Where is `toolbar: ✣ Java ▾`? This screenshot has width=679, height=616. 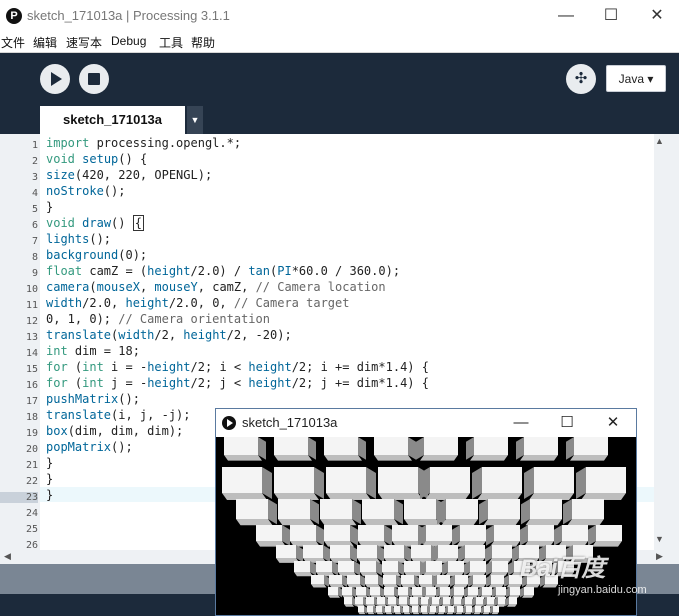
toolbar: ✣ Java ▾ is located at coordinates (339, 80).